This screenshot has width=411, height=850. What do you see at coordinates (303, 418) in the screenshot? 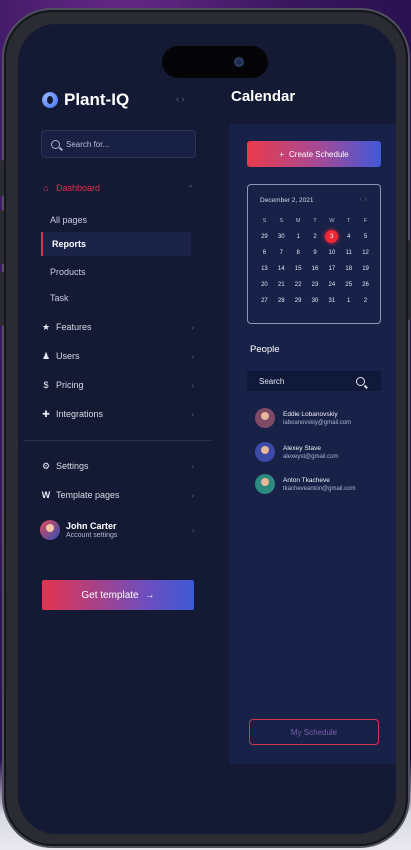
I see `list-item: Eddie Lobanovskiy laboanovskiy@gmail.com` at bounding box center [303, 418].